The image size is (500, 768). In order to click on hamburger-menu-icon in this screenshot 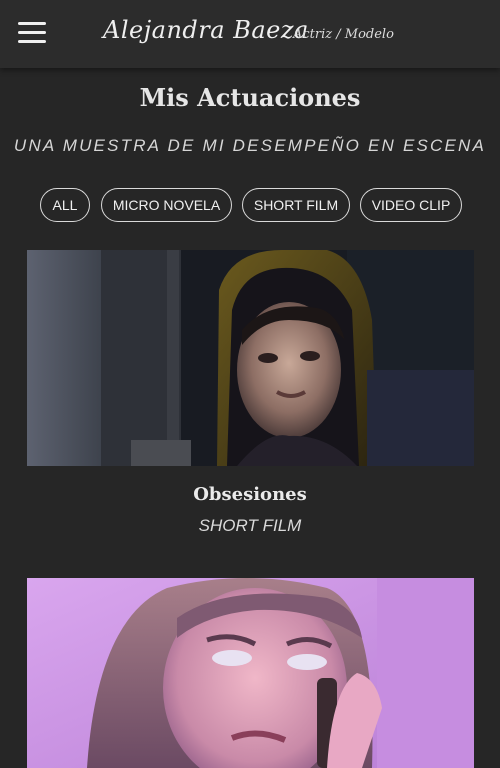, I will do `click(32, 33)`.